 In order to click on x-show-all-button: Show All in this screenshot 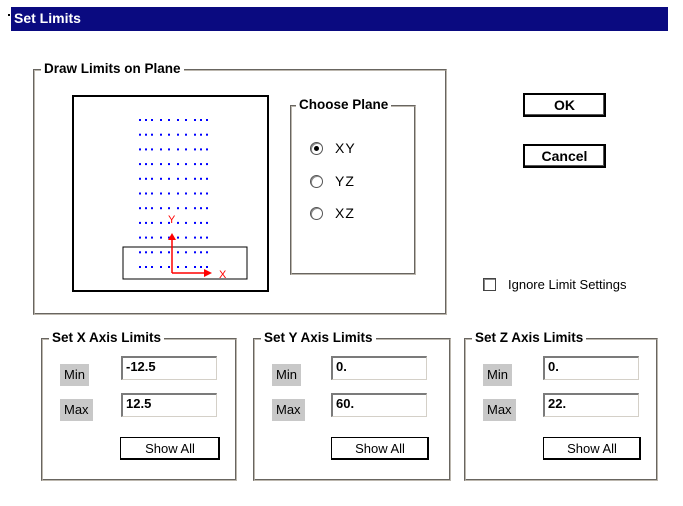, I will do `click(170, 448)`.